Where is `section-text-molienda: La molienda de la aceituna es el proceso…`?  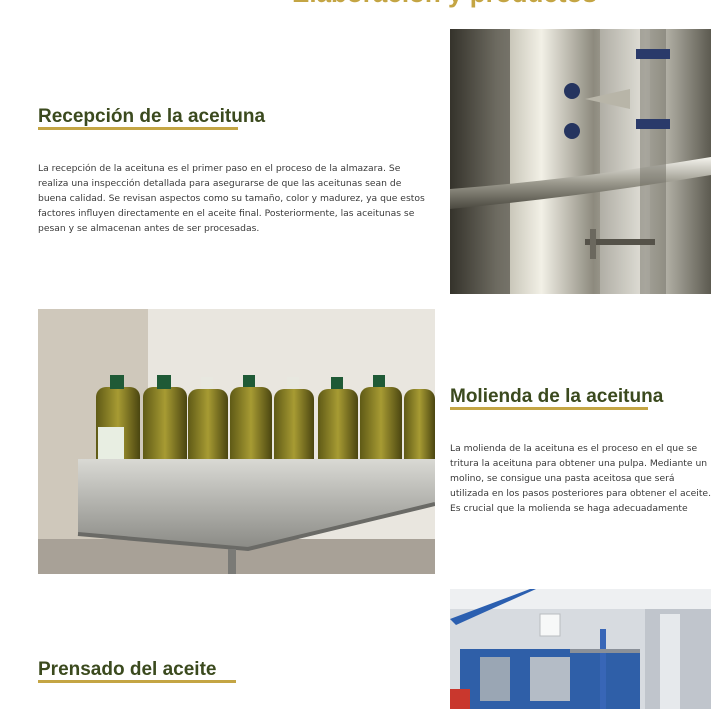 section-text-molienda: La molienda de la aceituna es el proceso… is located at coordinates (580, 478).